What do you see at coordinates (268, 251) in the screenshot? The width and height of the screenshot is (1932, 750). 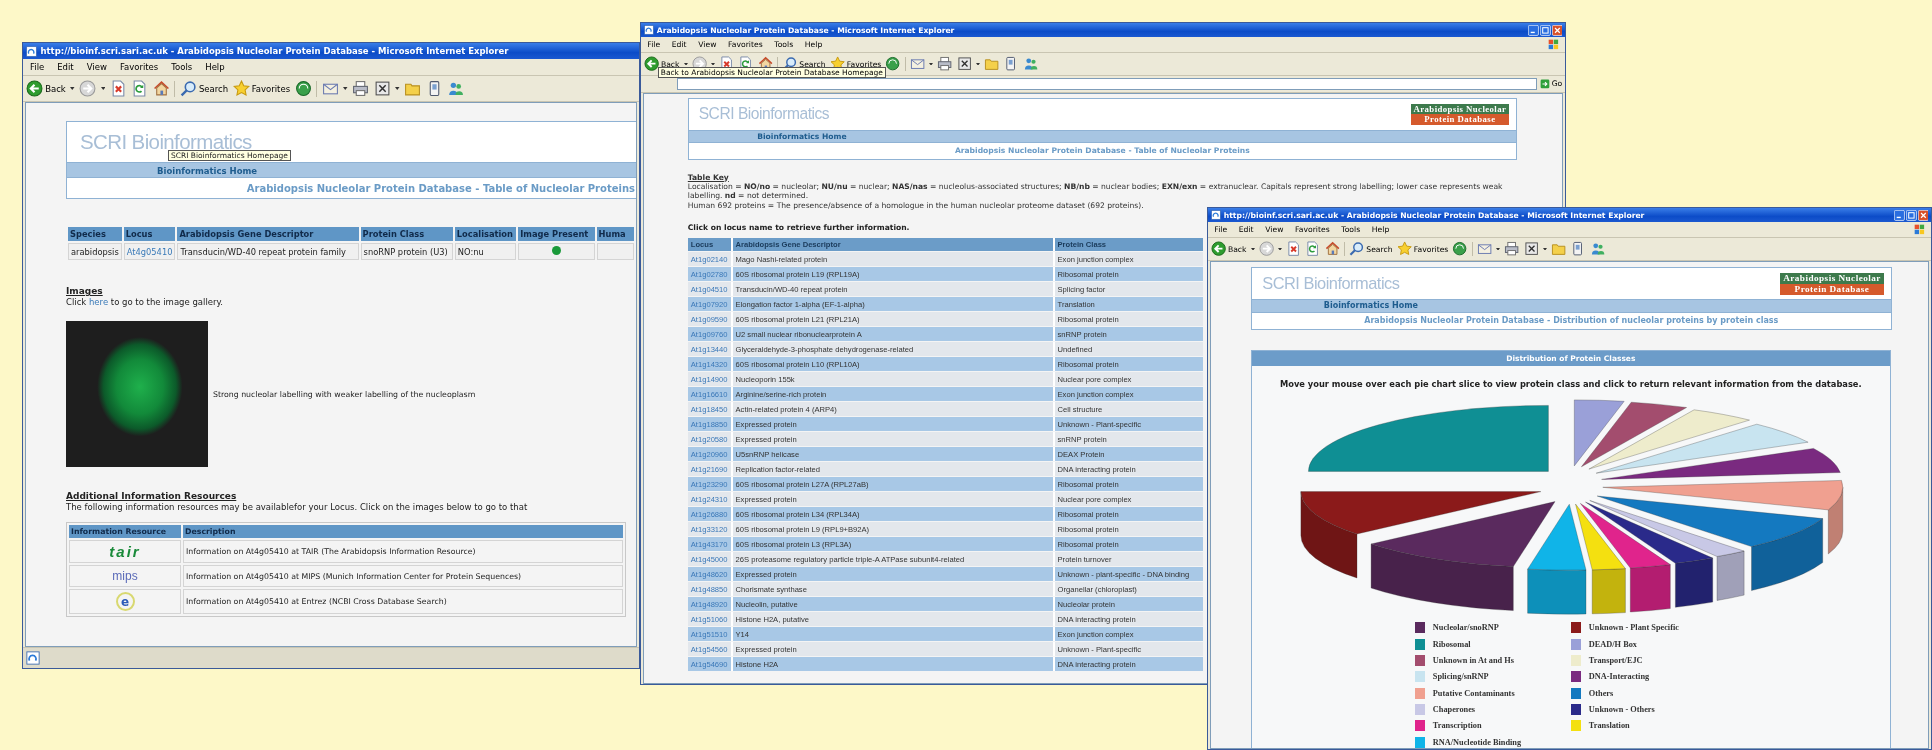 I see `table-cell: Transducin/WD-40 repeat protein family` at bounding box center [268, 251].